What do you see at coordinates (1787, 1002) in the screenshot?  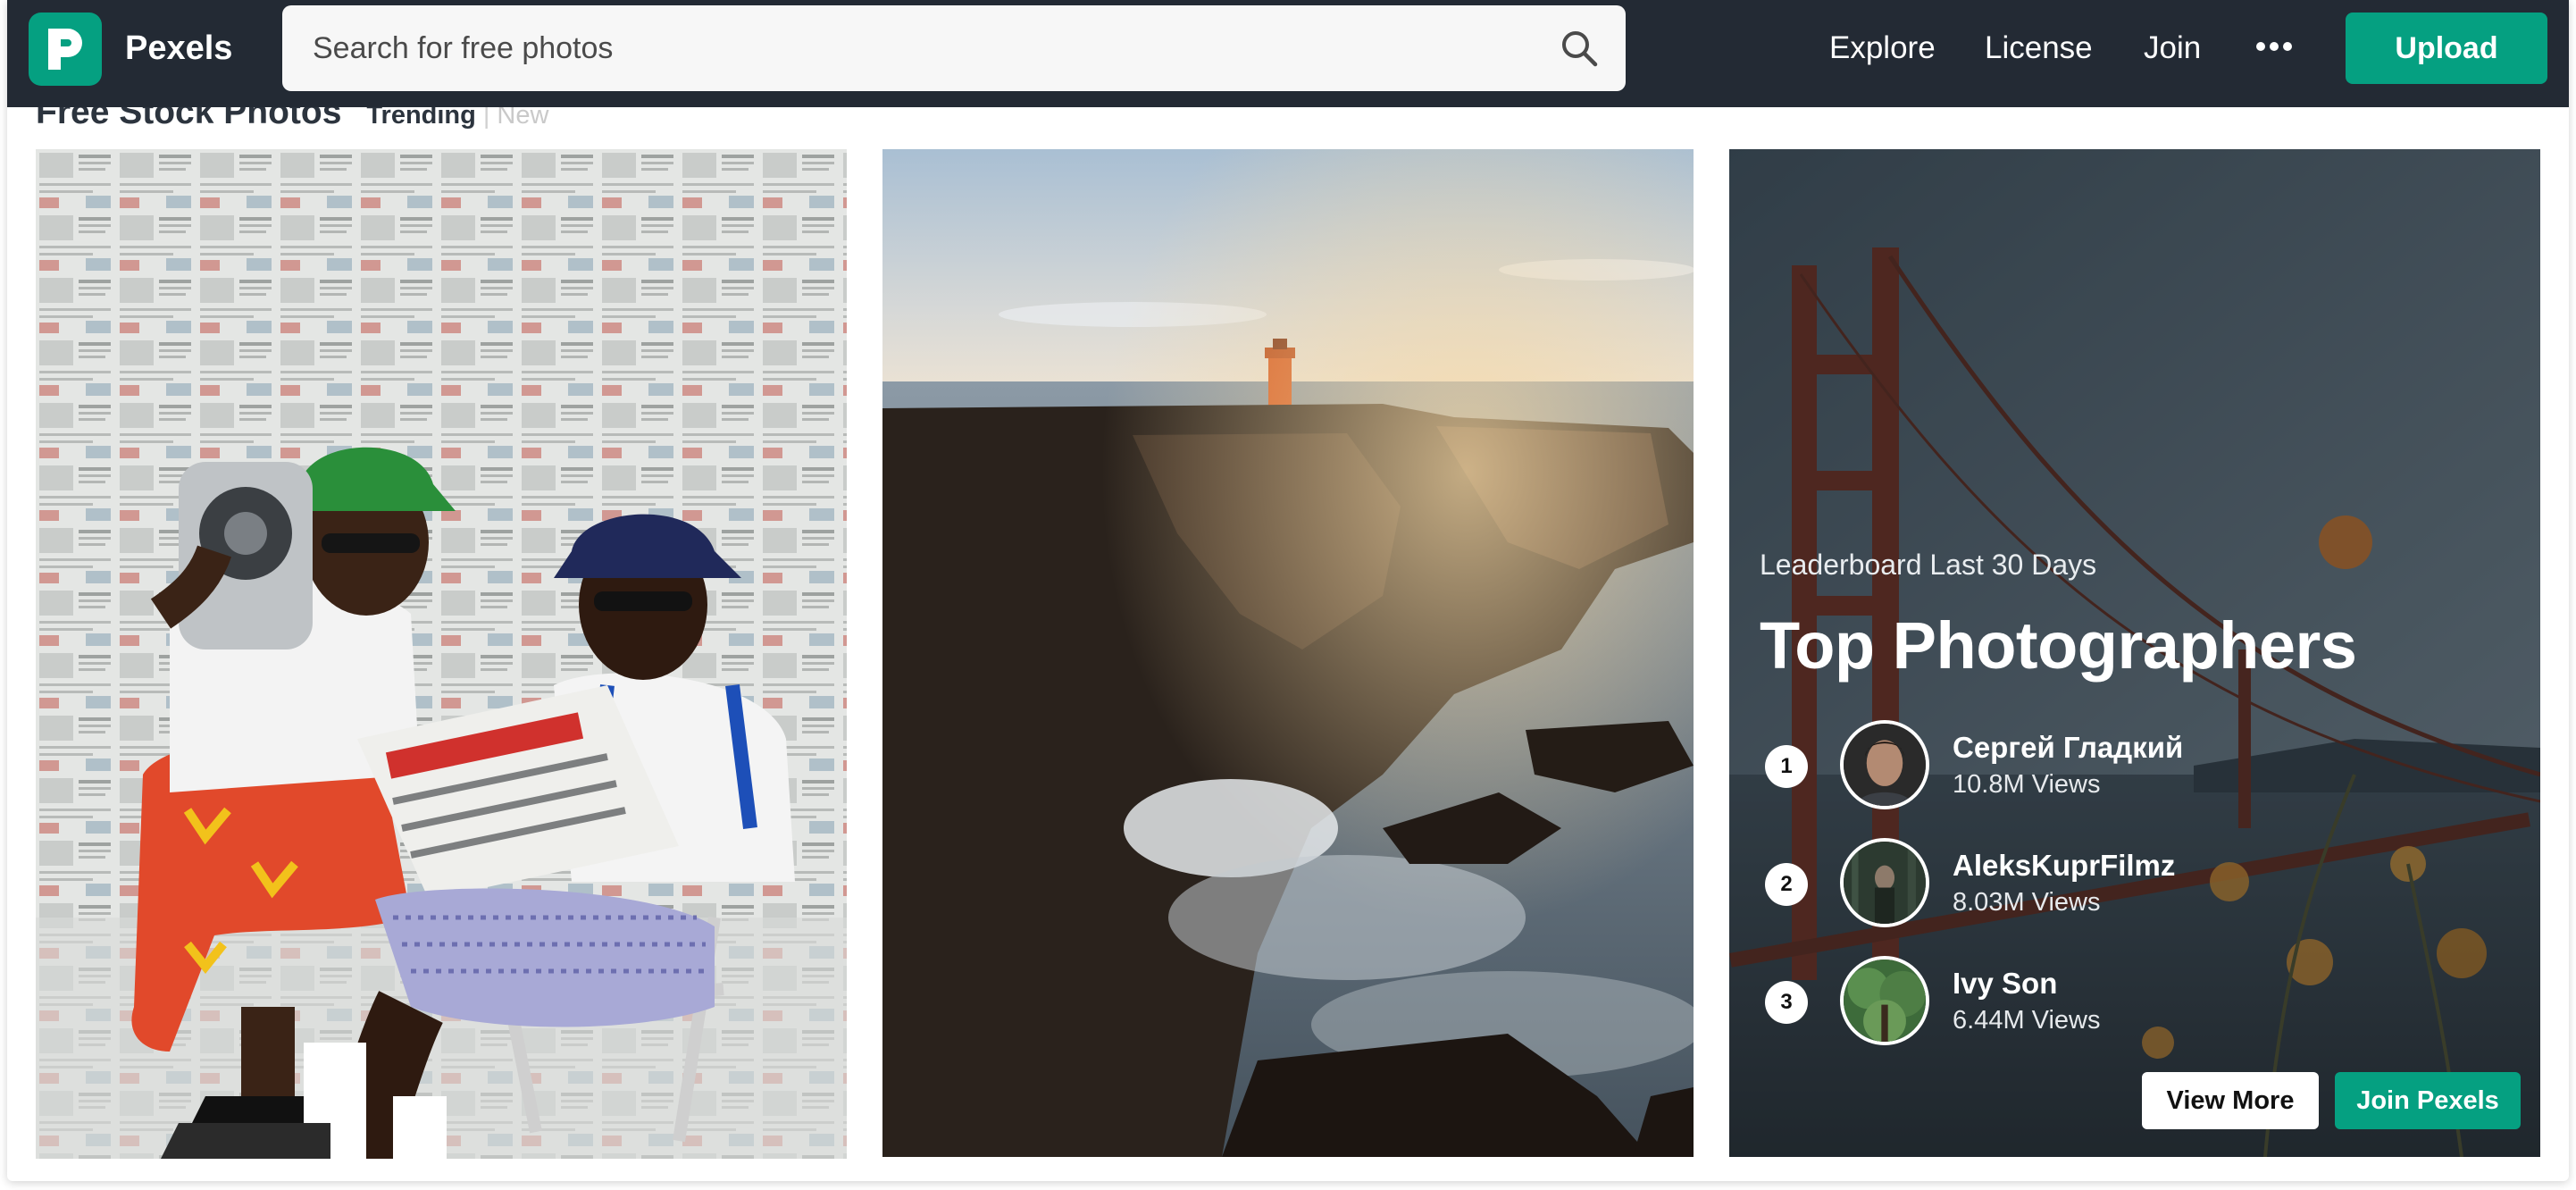 I see `rank-badge: 3` at bounding box center [1787, 1002].